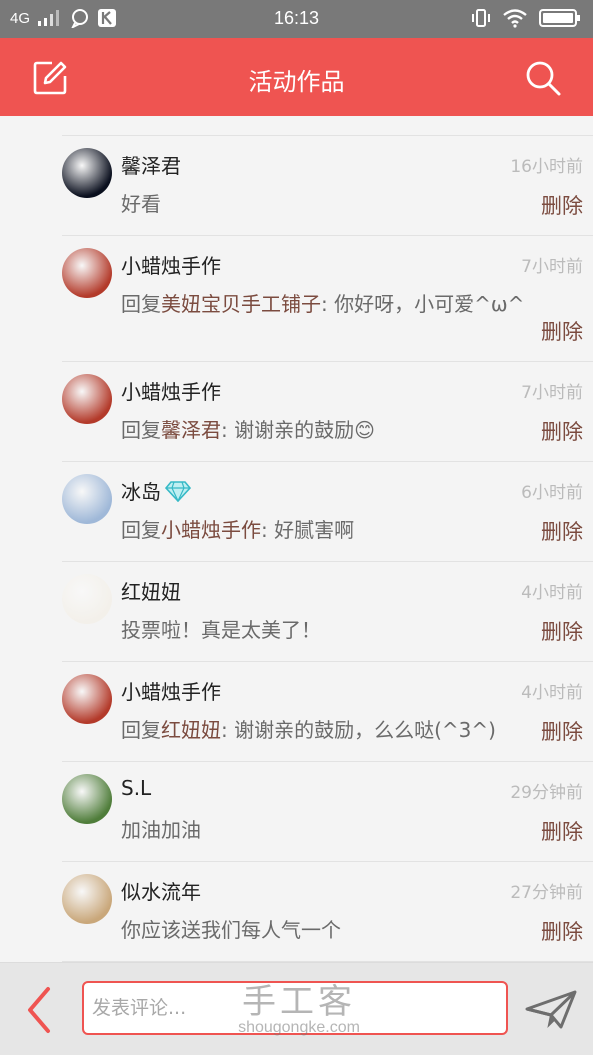 Image resolution: width=593 pixels, height=1055 pixels. Describe the element at coordinates (308, 530) in the screenshot. I see `comment-body: : 好腻害啊` at that location.